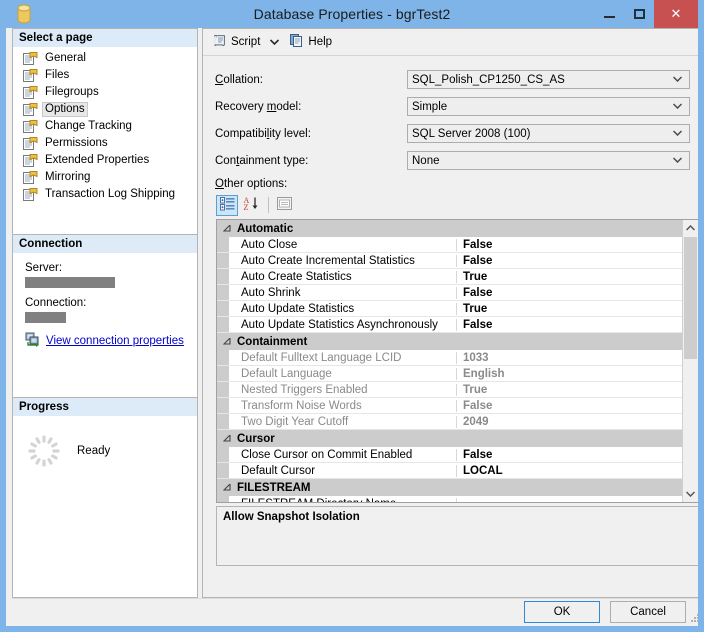  What do you see at coordinates (45, 317) in the screenshot?
I see `connection-value-redacted` at bounding box center [45, 317].